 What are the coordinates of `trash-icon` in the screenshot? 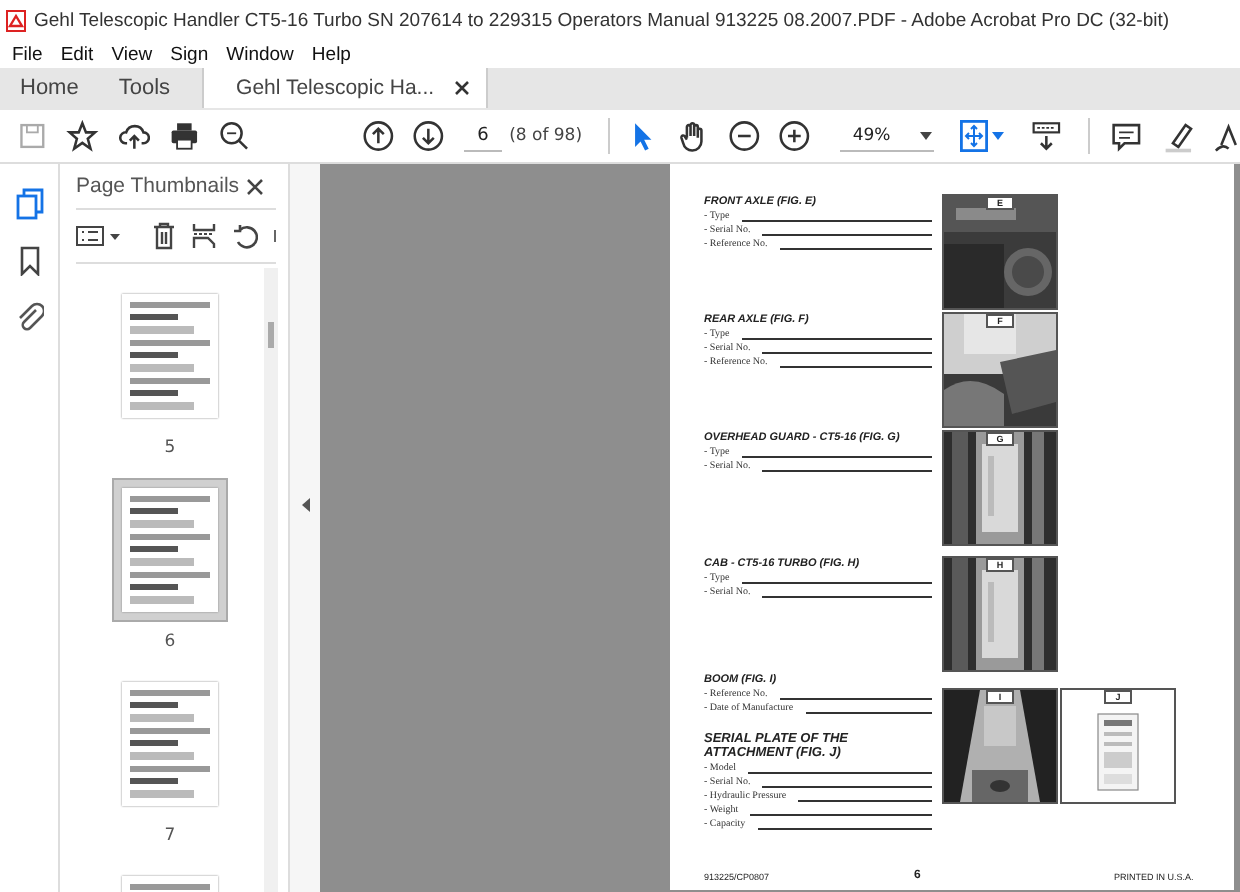 It's located at (164, 236).